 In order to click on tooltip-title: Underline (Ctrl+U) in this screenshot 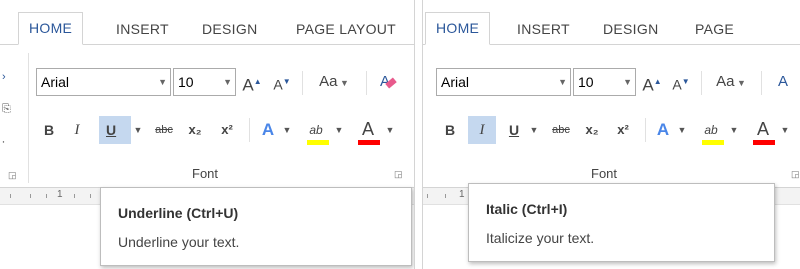, I will do `click(178, 213)`.